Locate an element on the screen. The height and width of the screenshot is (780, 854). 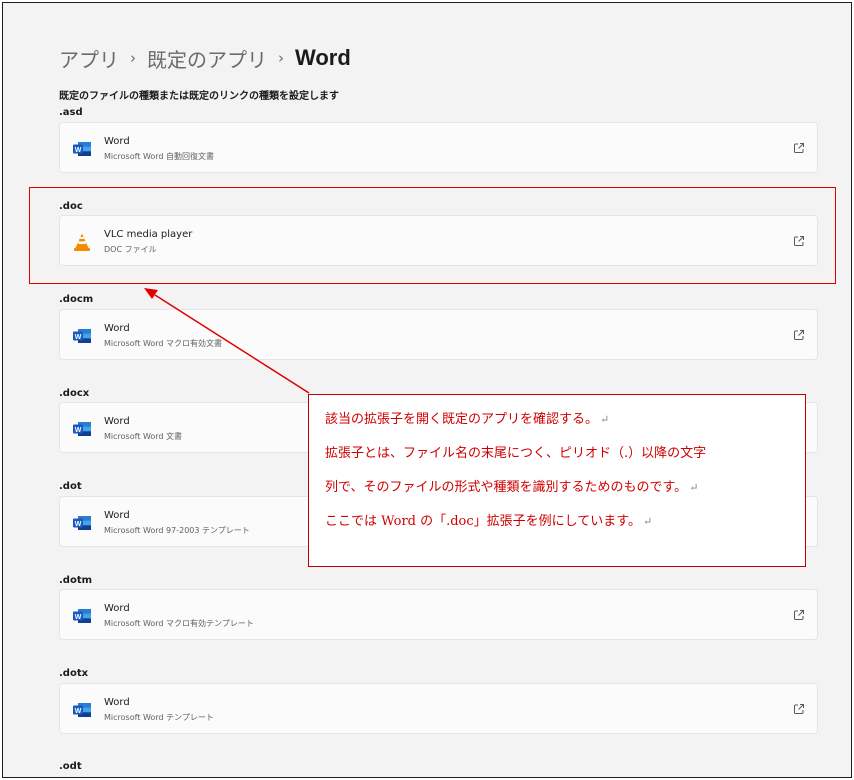
breadcrumb: アプリ › 既定のアプリ › Word is located at coordinates (205, 58).